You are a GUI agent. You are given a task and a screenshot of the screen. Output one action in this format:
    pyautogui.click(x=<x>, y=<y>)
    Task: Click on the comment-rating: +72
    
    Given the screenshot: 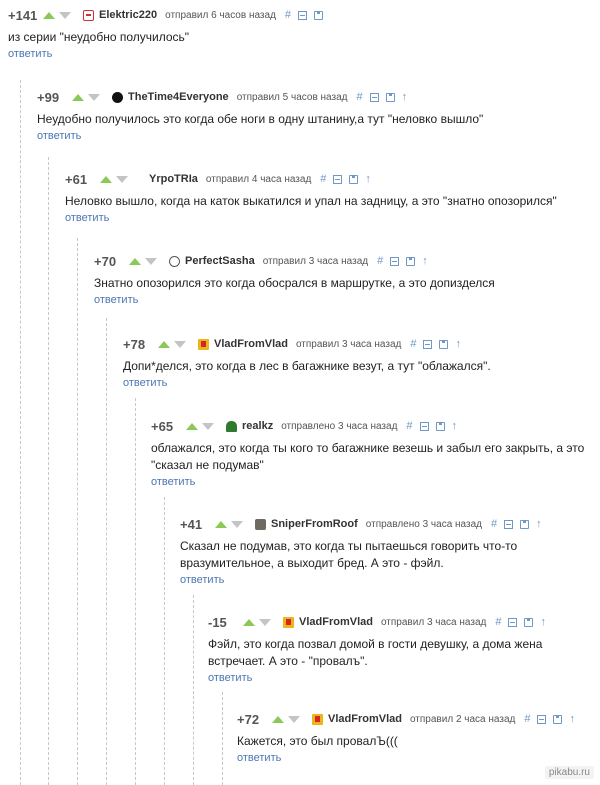 What is the action you would take?
    pyautogui.click(x=248, y=719)
    